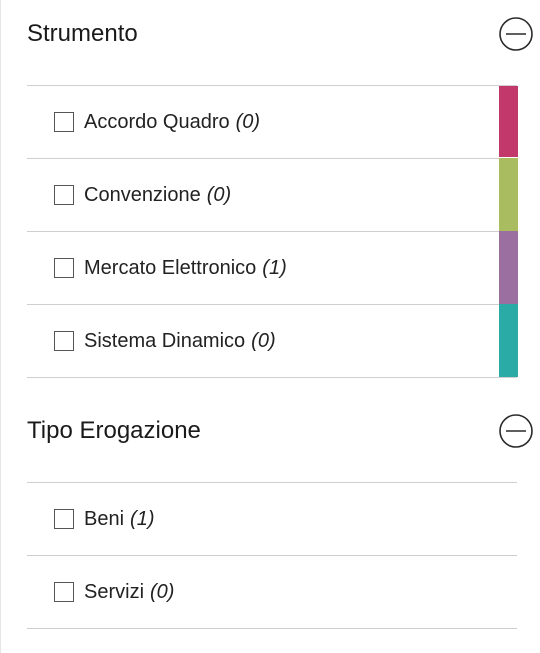 The image size is (540, 653). I want to click on option-mercato-elettronico: Mercato Elettronico (1), so click(272, 268).